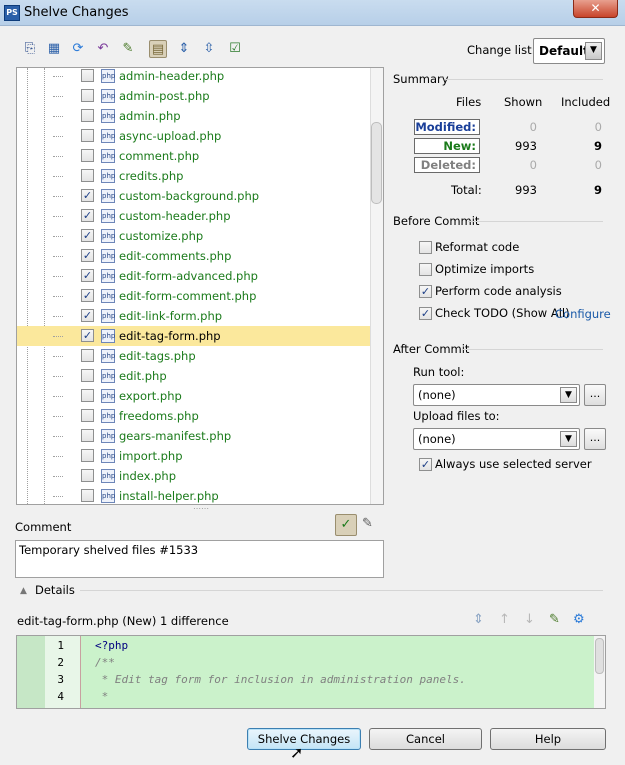 The image size is (625, 765). Describe the element at coordinates (193, 496) in the screenshot. I see `tree-row: php install-helper.php` at that location.